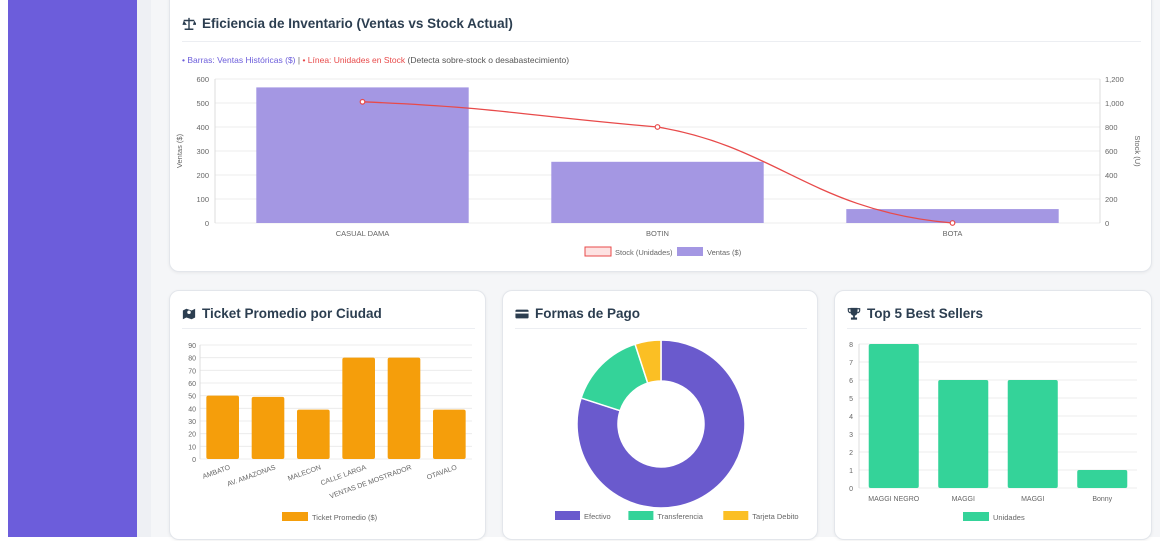 This screenshot has width=1160, height=541. What do you see at coordinates (295, 516) in the screenshot?
I see `legend-swatch-ticket` at bounding box center [295, 516].